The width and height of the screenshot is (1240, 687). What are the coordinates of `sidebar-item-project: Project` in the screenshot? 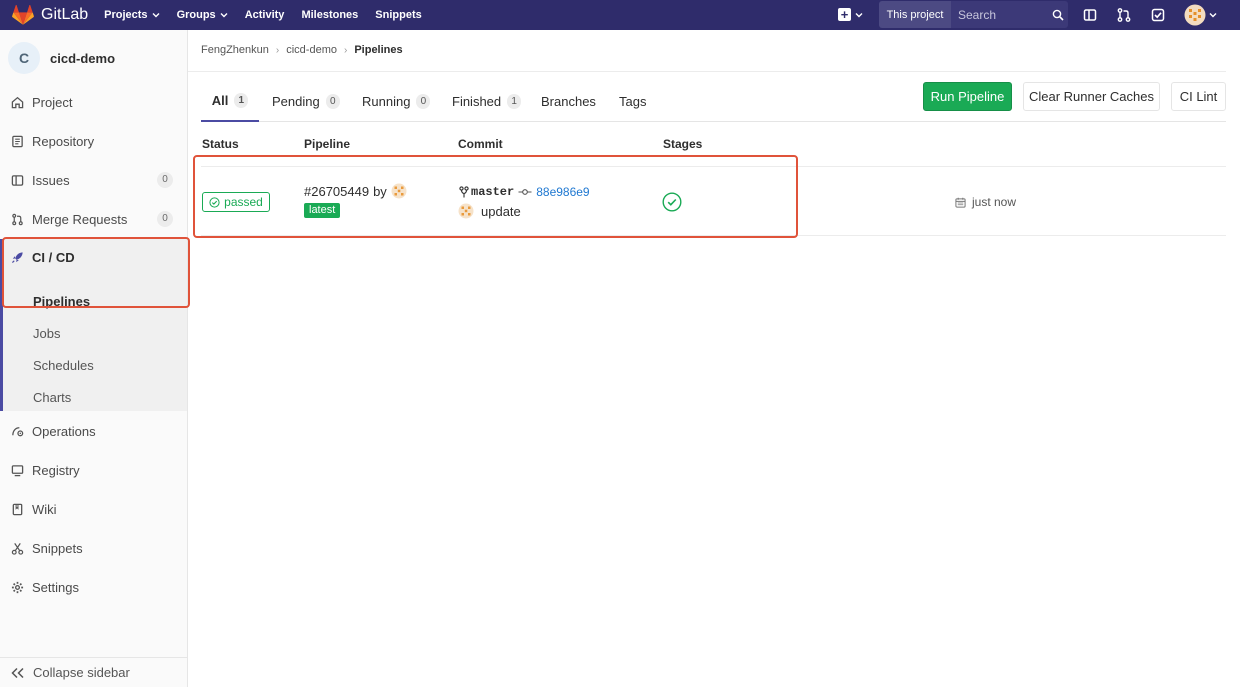 It's located at (93, 102).